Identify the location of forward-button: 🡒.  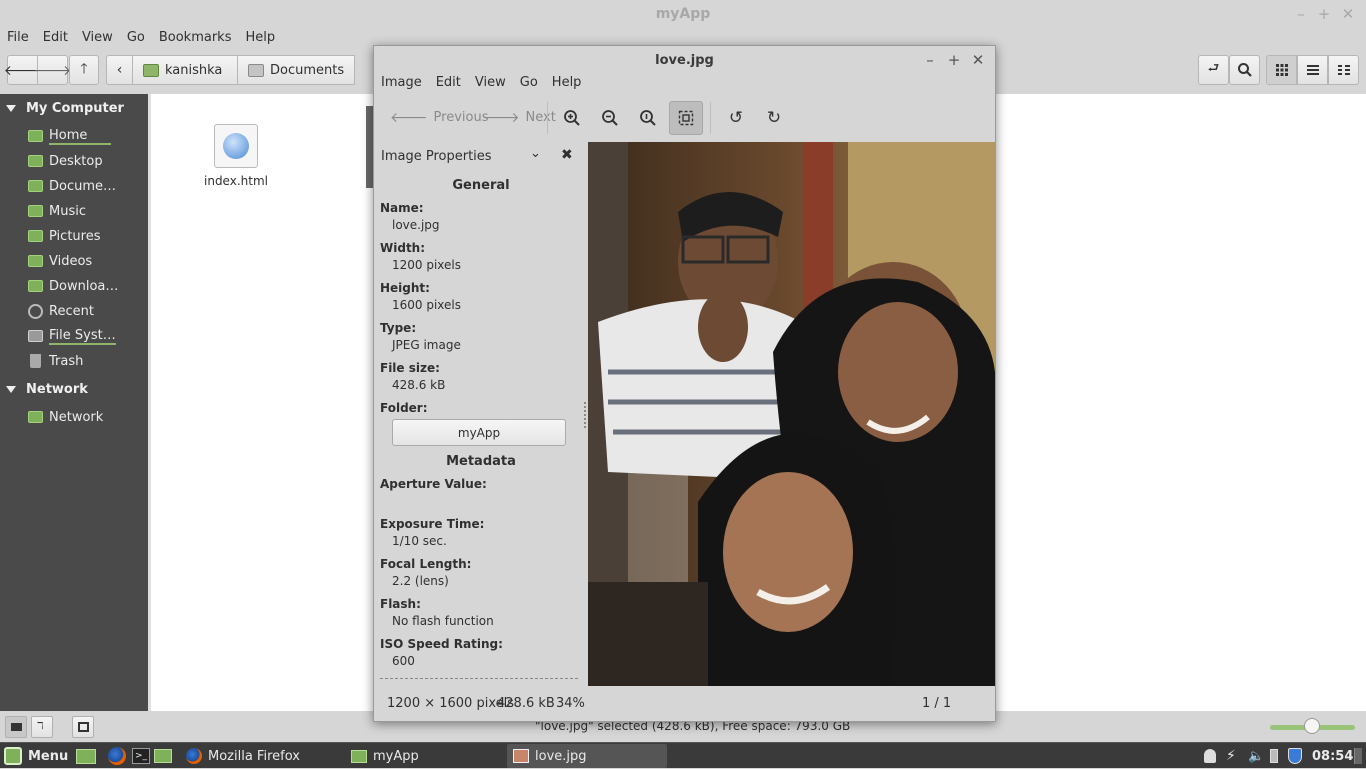
(52, 70).